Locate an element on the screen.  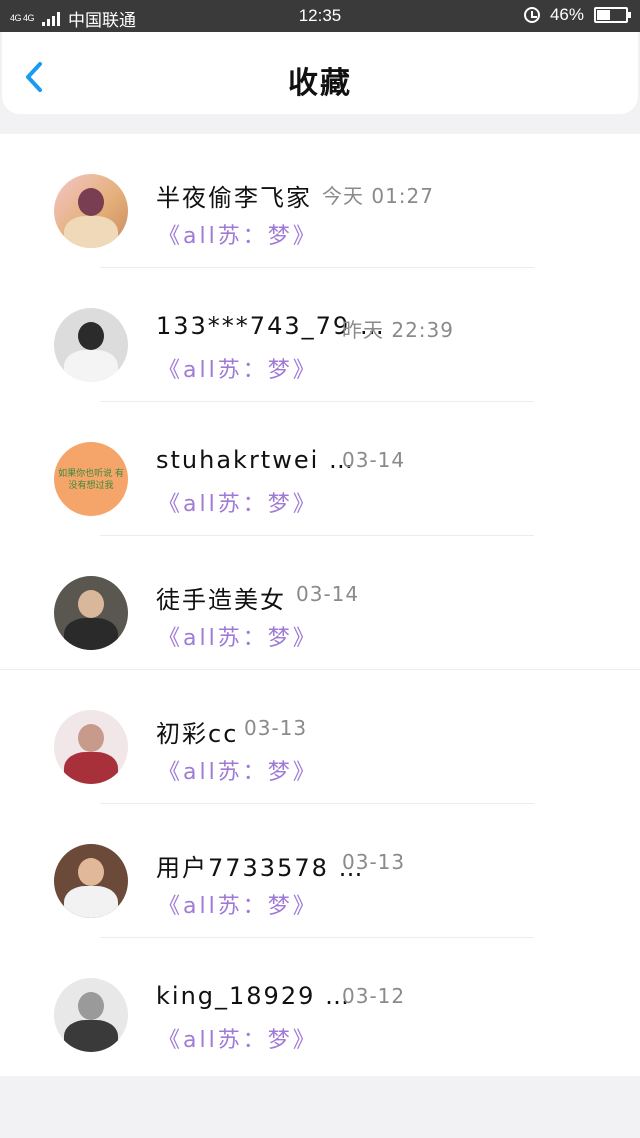
page-title: 收藏 is located at coordinates (320, 83).